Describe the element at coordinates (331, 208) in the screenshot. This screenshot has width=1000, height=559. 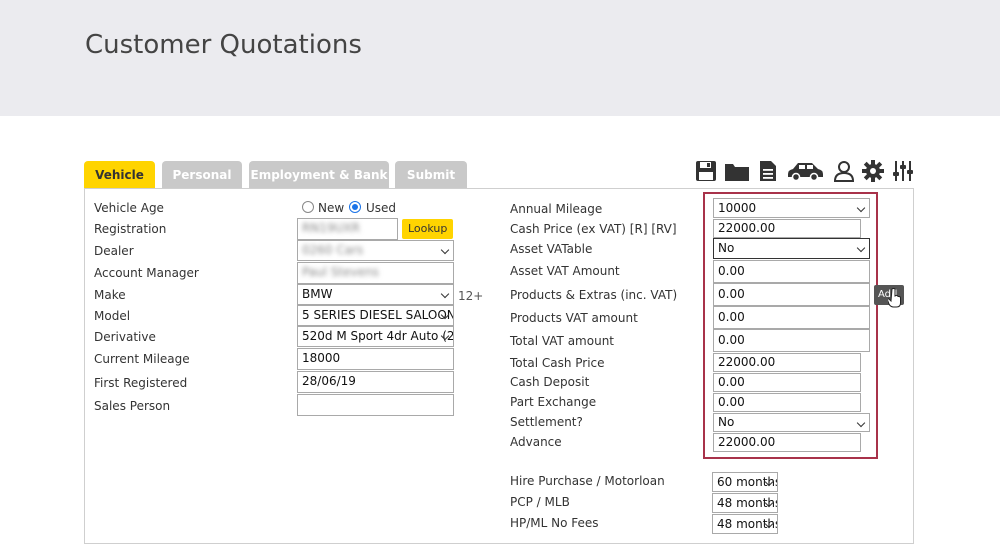
I see `vehicle-age-new-label: New` at that location.